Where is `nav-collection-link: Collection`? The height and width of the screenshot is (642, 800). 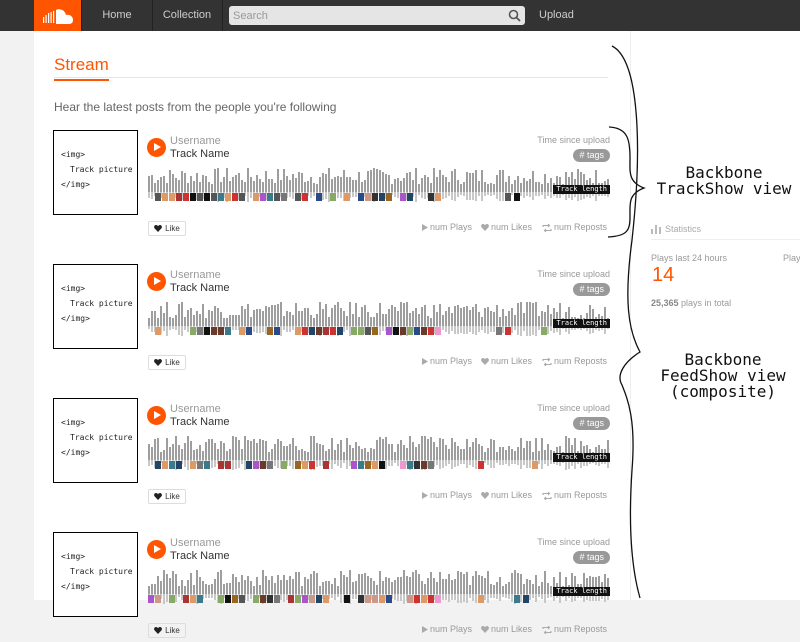
nav-collection-link: Collection is located at coordinates (187, 15).